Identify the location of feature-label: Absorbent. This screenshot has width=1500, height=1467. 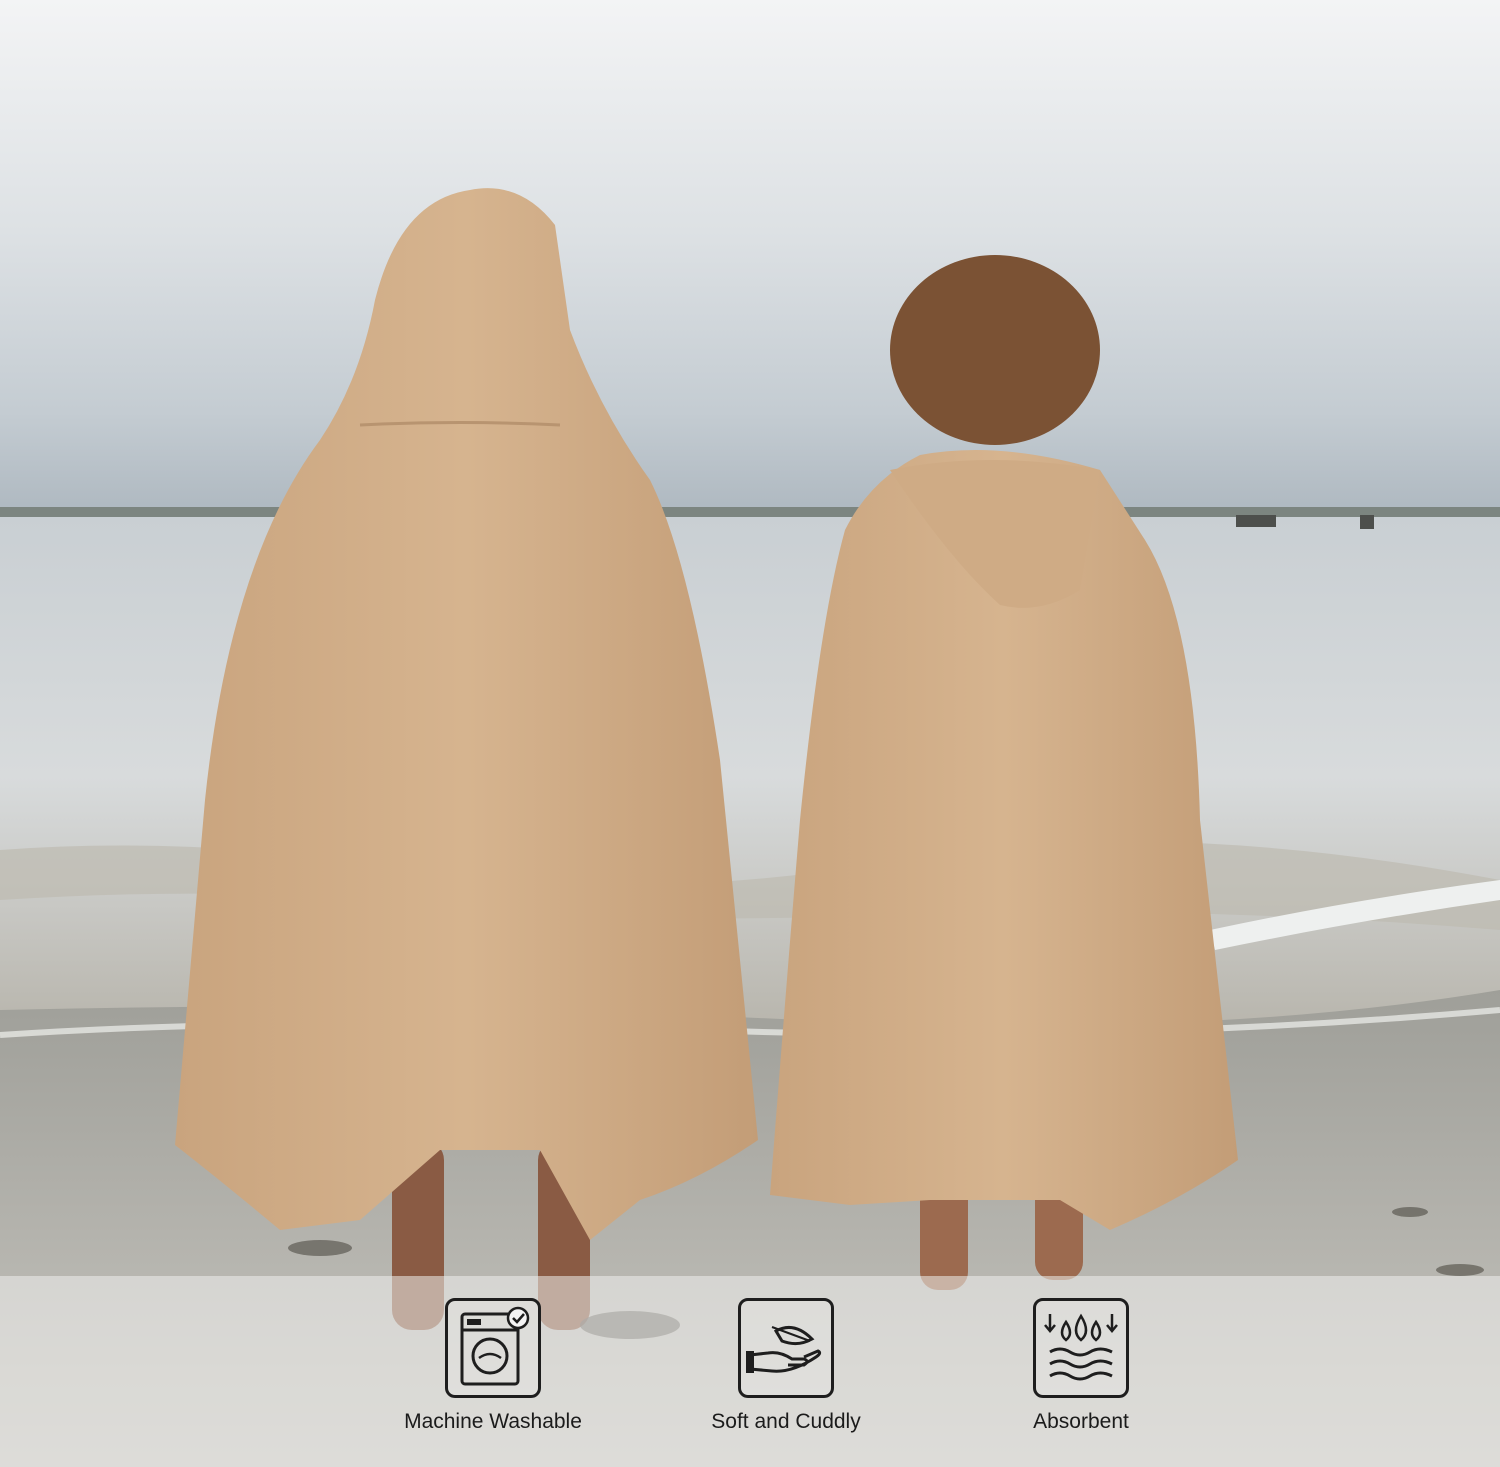
(1081, 1421).